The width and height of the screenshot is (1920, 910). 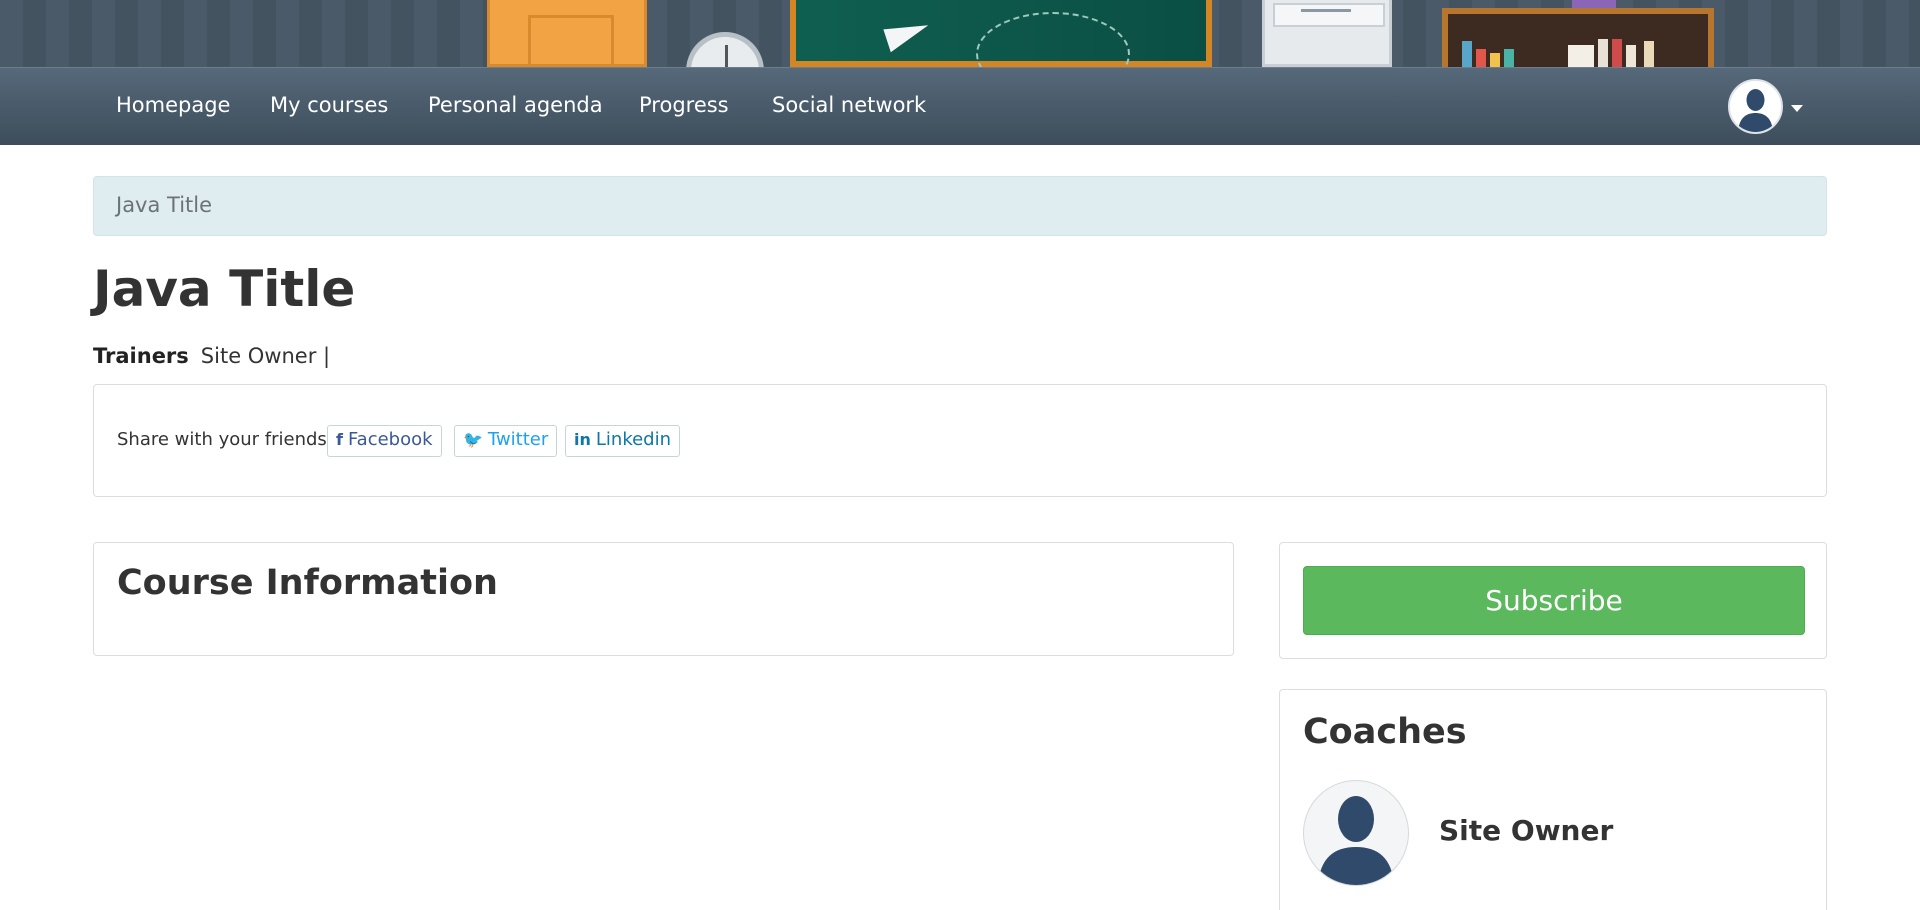 I want to click on bookshelf-illustration, so click(x=1578, y=37).